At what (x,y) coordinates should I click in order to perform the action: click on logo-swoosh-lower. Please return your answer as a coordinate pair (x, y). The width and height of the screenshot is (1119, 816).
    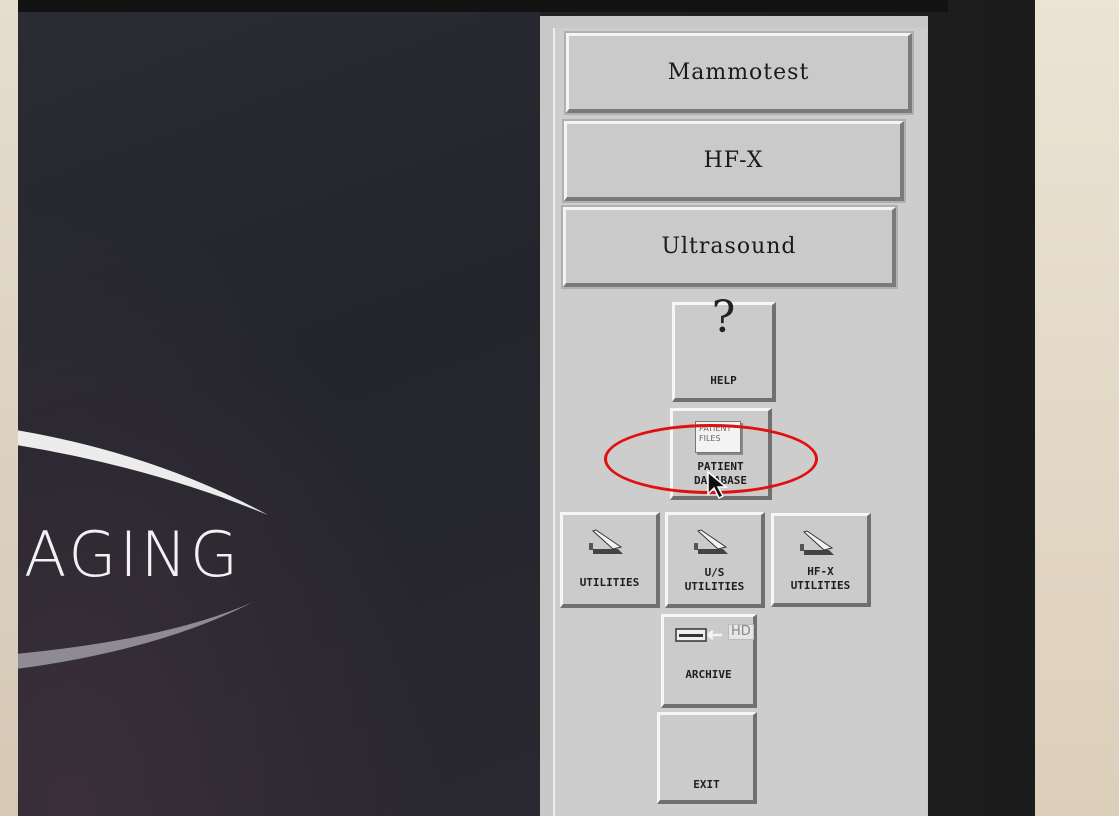
    Looking at the image, I should click on (135, 635).